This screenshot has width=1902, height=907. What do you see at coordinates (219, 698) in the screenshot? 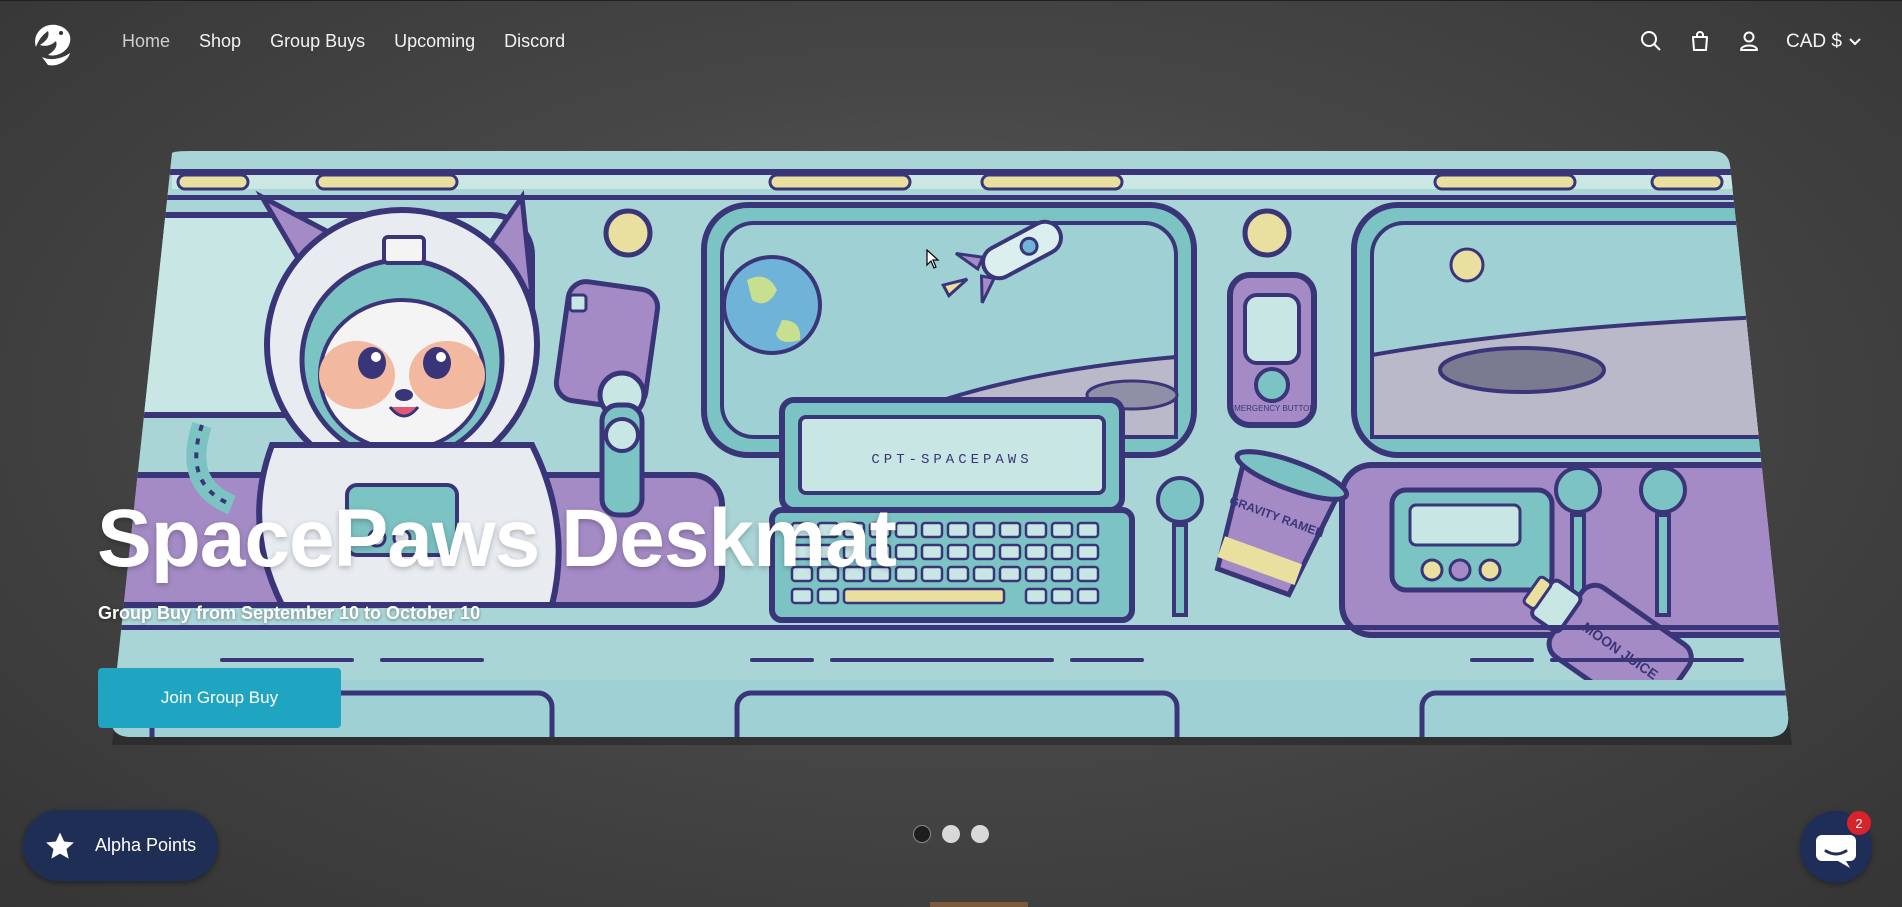
I see `join-group-buy-button: Join Group Buy` at bounding box center [219, 698].